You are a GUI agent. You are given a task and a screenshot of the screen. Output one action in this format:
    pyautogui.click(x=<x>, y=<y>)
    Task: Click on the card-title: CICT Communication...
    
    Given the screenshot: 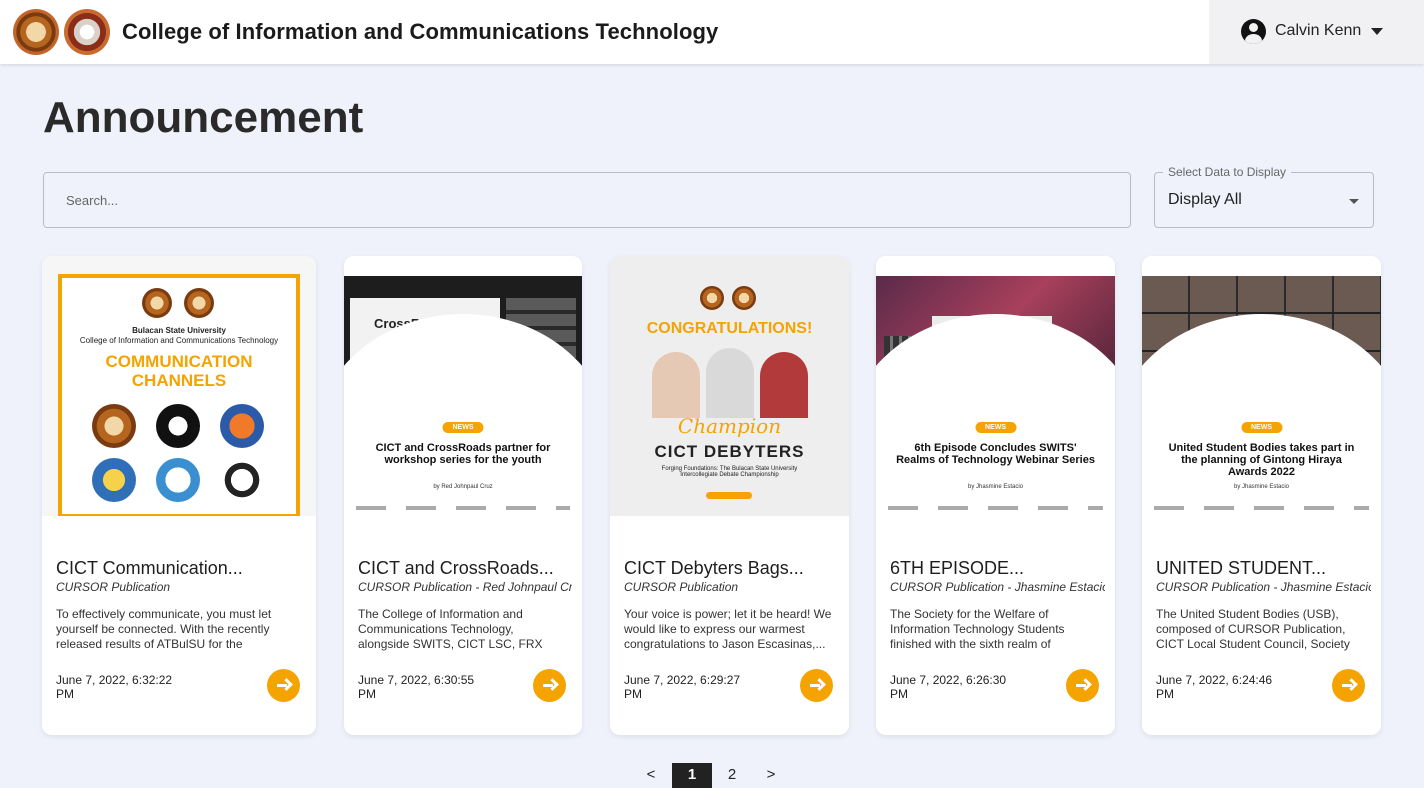 What is the action you would take?
    pyautogui.click(x=149, y=568)
    